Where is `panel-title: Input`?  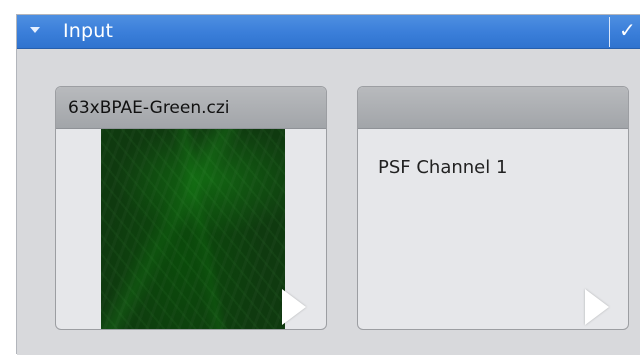
panel-title: Input is located at coordinates (88, 31).